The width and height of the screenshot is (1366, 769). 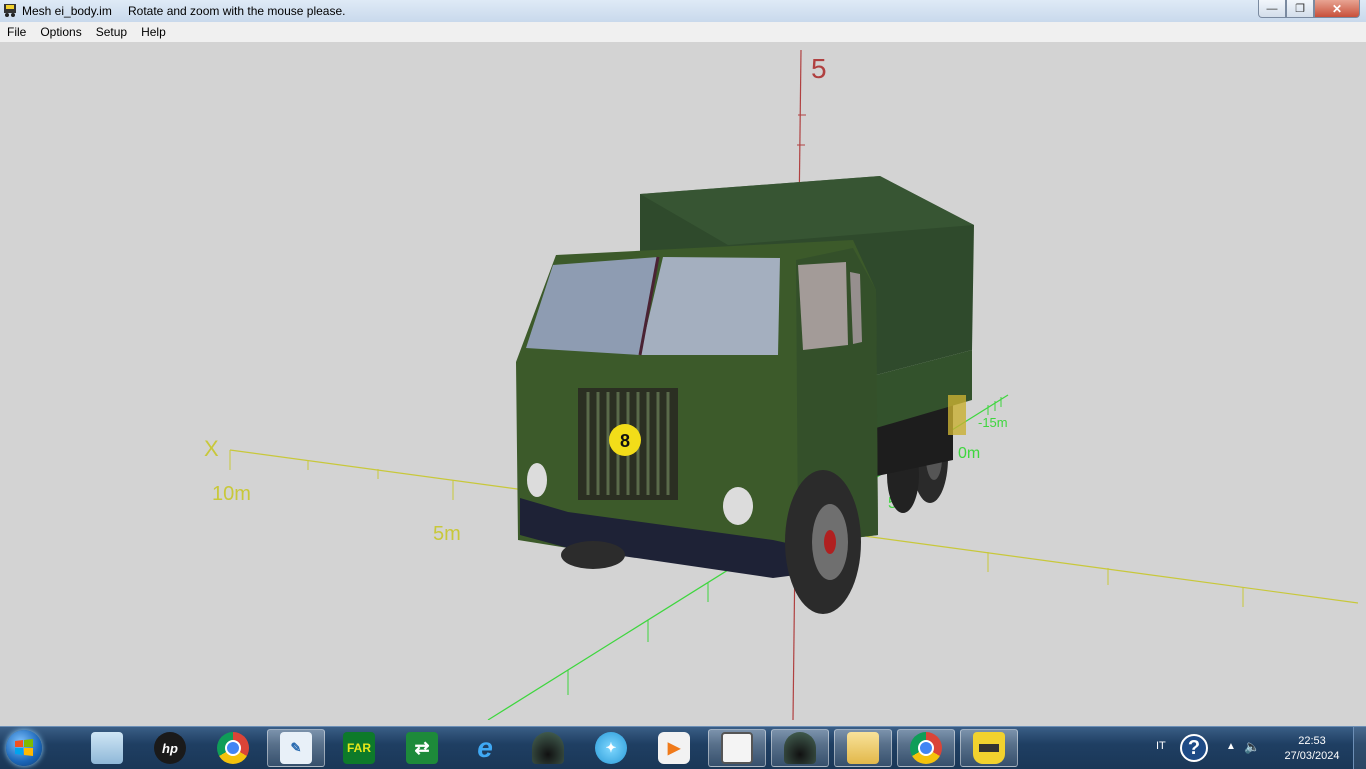 I want to click on headlight-right, so click(x=738, y=506).